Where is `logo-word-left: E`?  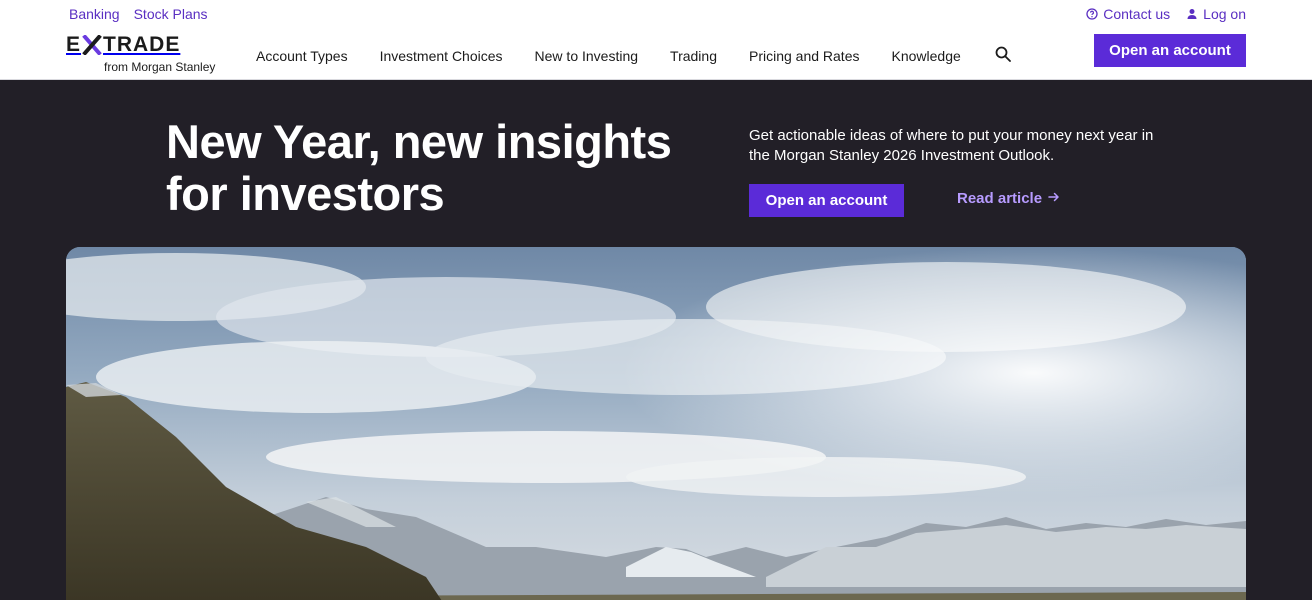 logo-word-left: E is located at coordinates (74, 44).